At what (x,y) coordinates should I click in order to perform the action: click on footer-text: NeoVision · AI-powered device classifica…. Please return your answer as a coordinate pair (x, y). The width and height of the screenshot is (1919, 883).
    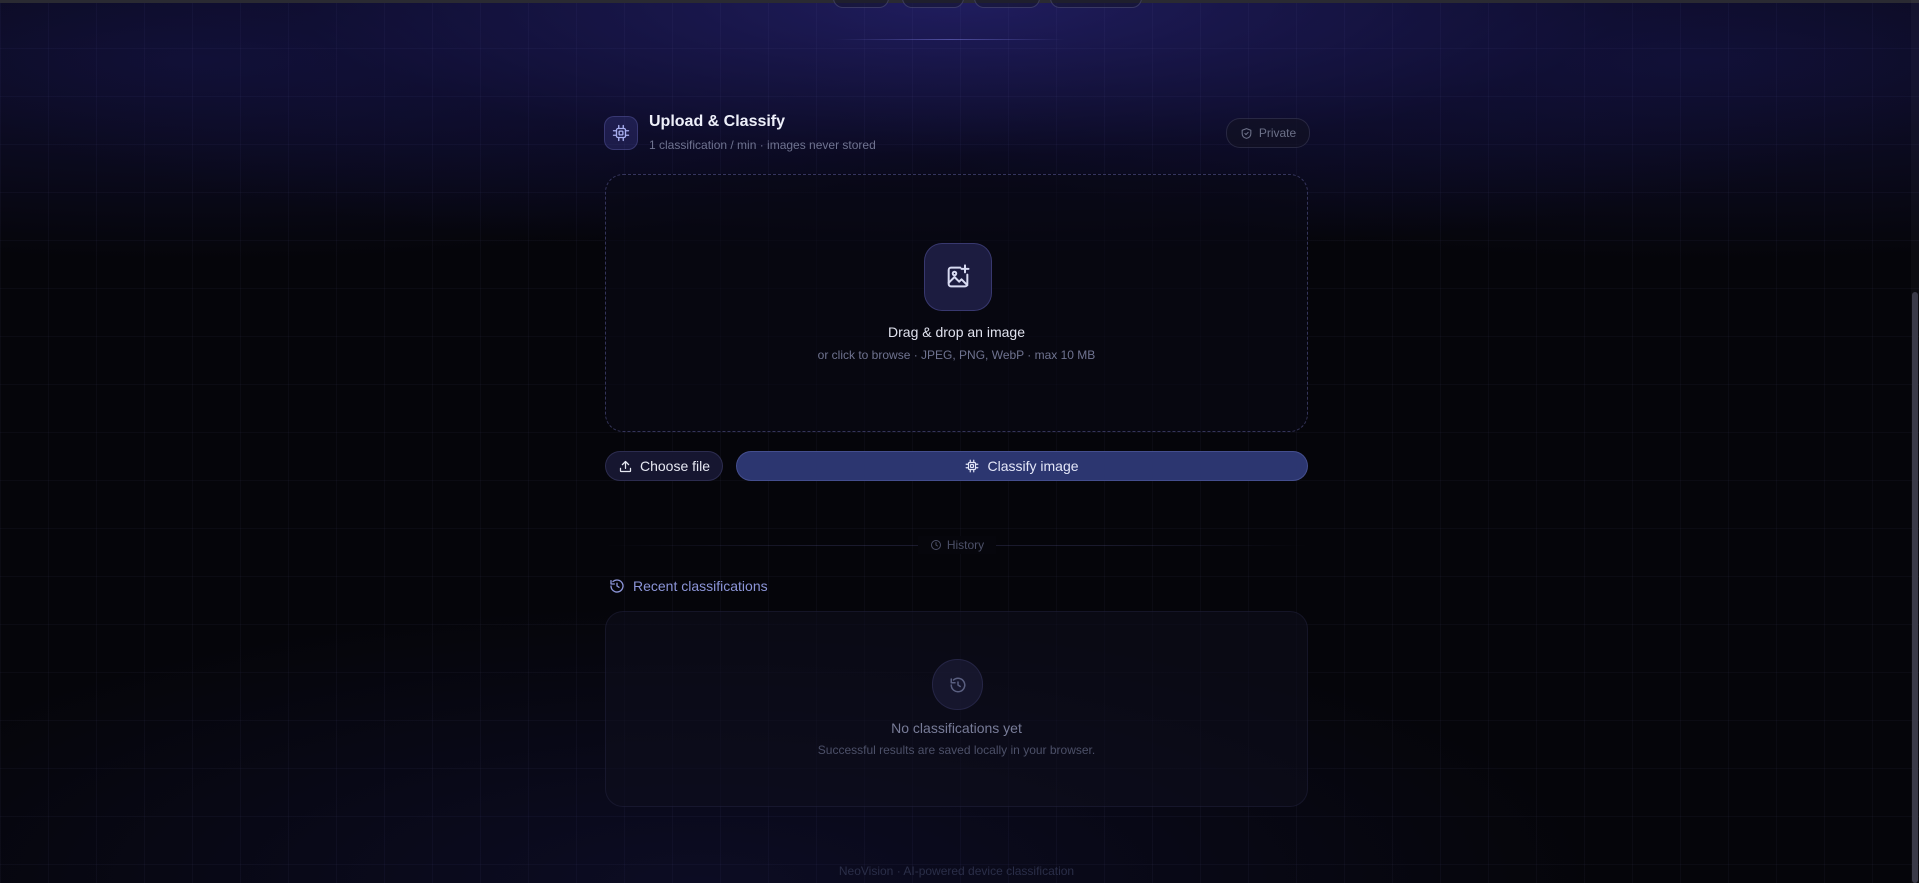
    Looking at the image, I should click on (956, 871).